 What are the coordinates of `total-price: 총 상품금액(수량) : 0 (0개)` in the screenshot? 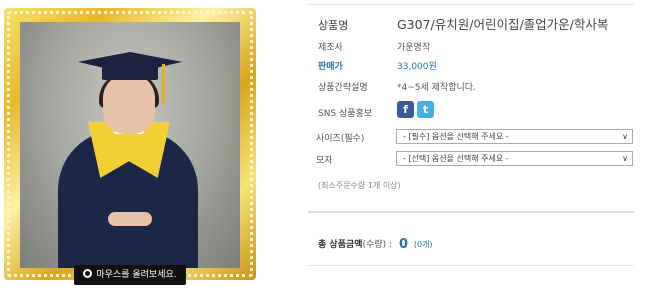 It's located at (375, 244).